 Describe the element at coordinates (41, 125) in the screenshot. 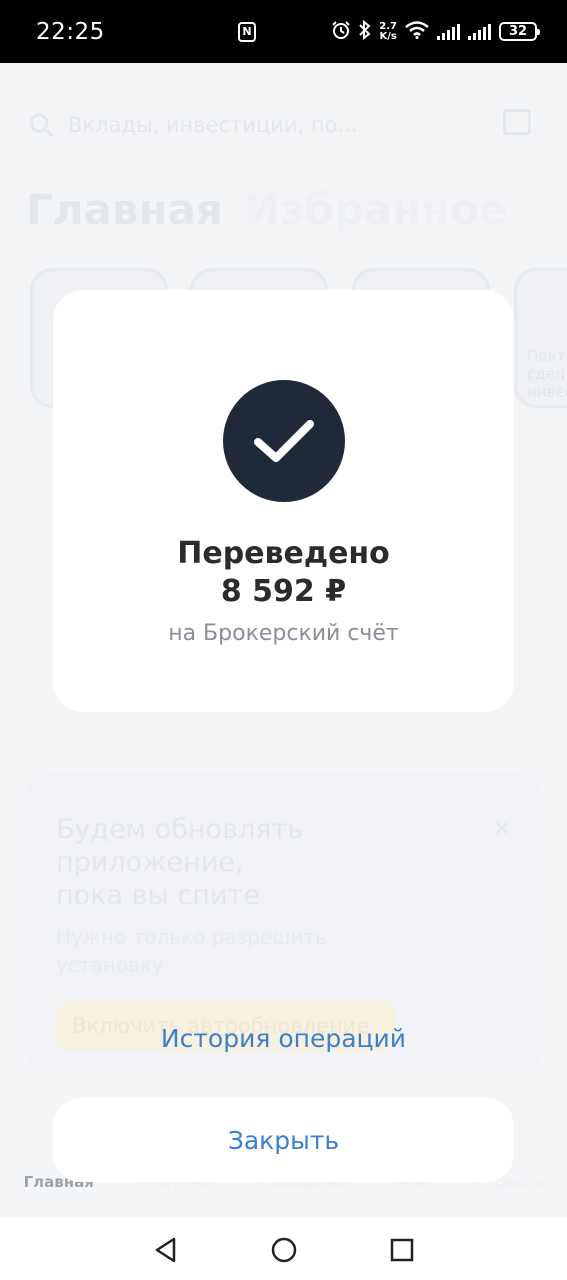

I see `search-icon` at that location.